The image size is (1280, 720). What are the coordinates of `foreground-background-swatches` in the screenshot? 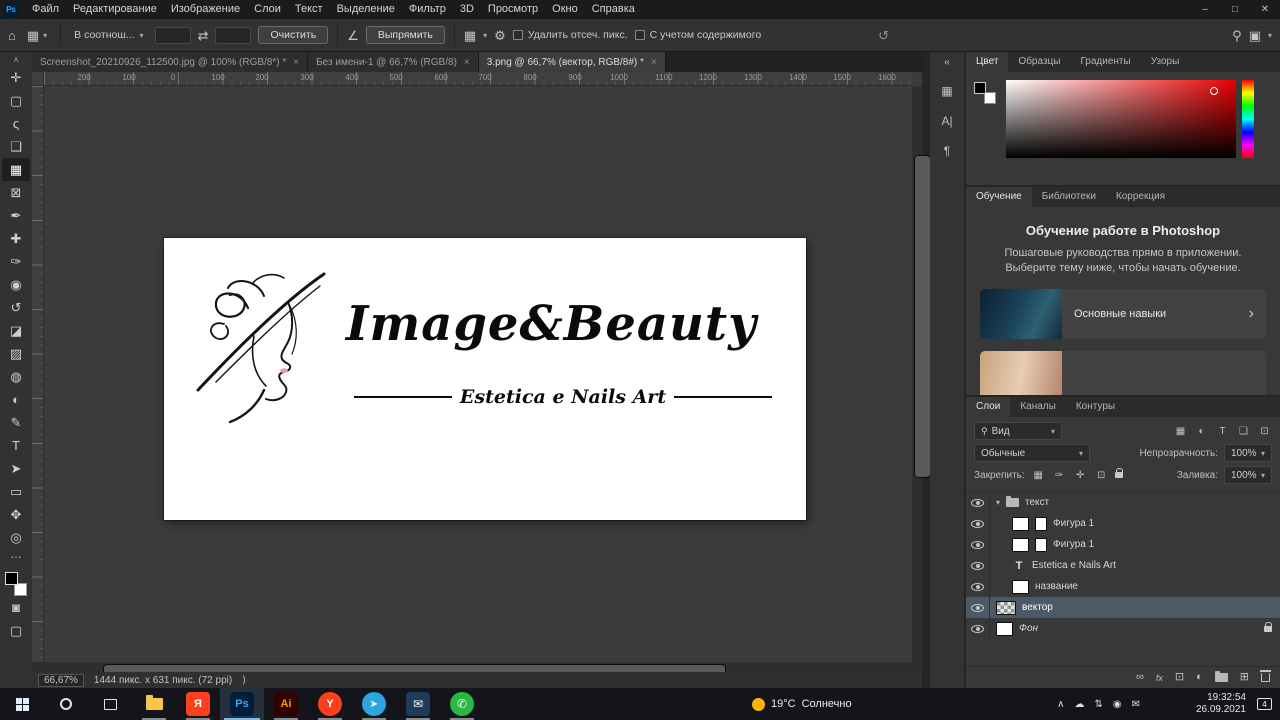 It's located at (985, 93).